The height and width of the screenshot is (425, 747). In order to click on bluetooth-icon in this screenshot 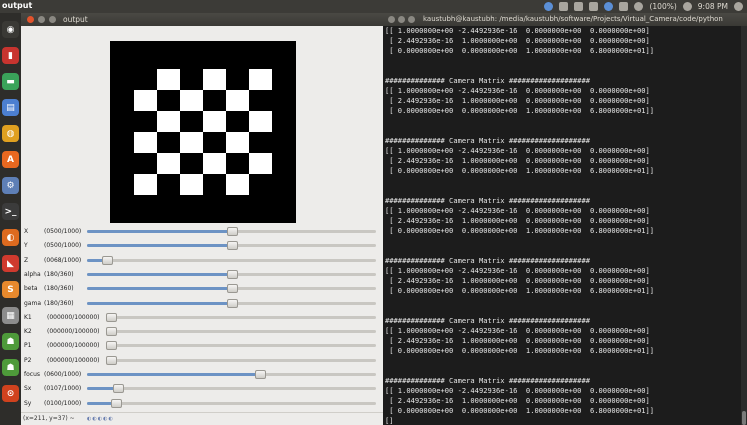, I will do `click(609, 6)`.